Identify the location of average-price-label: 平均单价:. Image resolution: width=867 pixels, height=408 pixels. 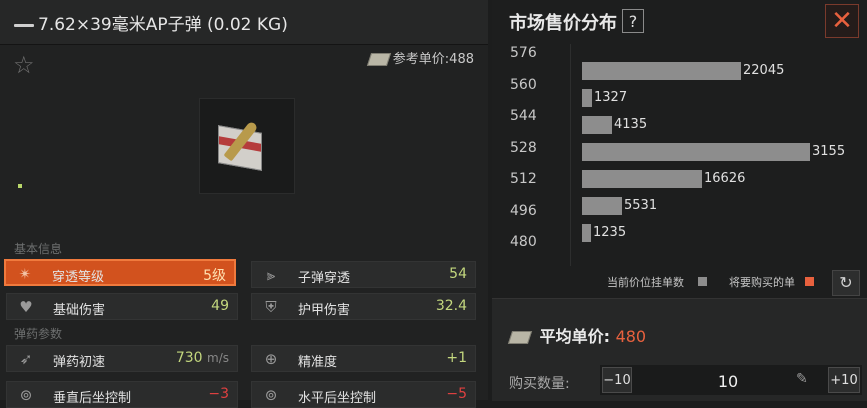
(574, 336).